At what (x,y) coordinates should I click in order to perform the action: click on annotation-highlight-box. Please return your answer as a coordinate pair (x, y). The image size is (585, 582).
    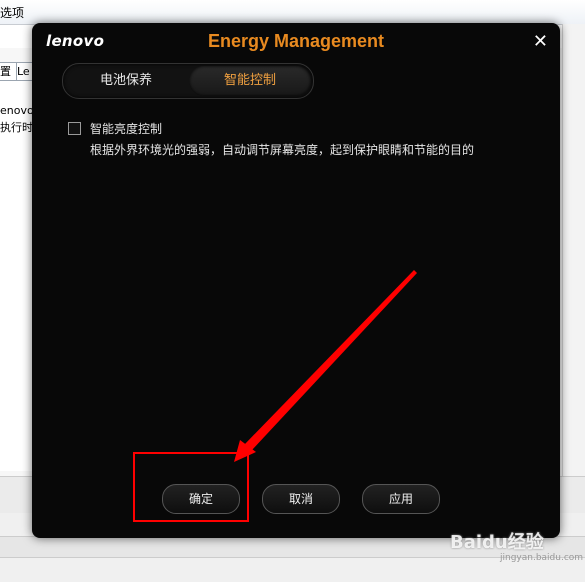
    Looking at the image, I should click on (191, 487).